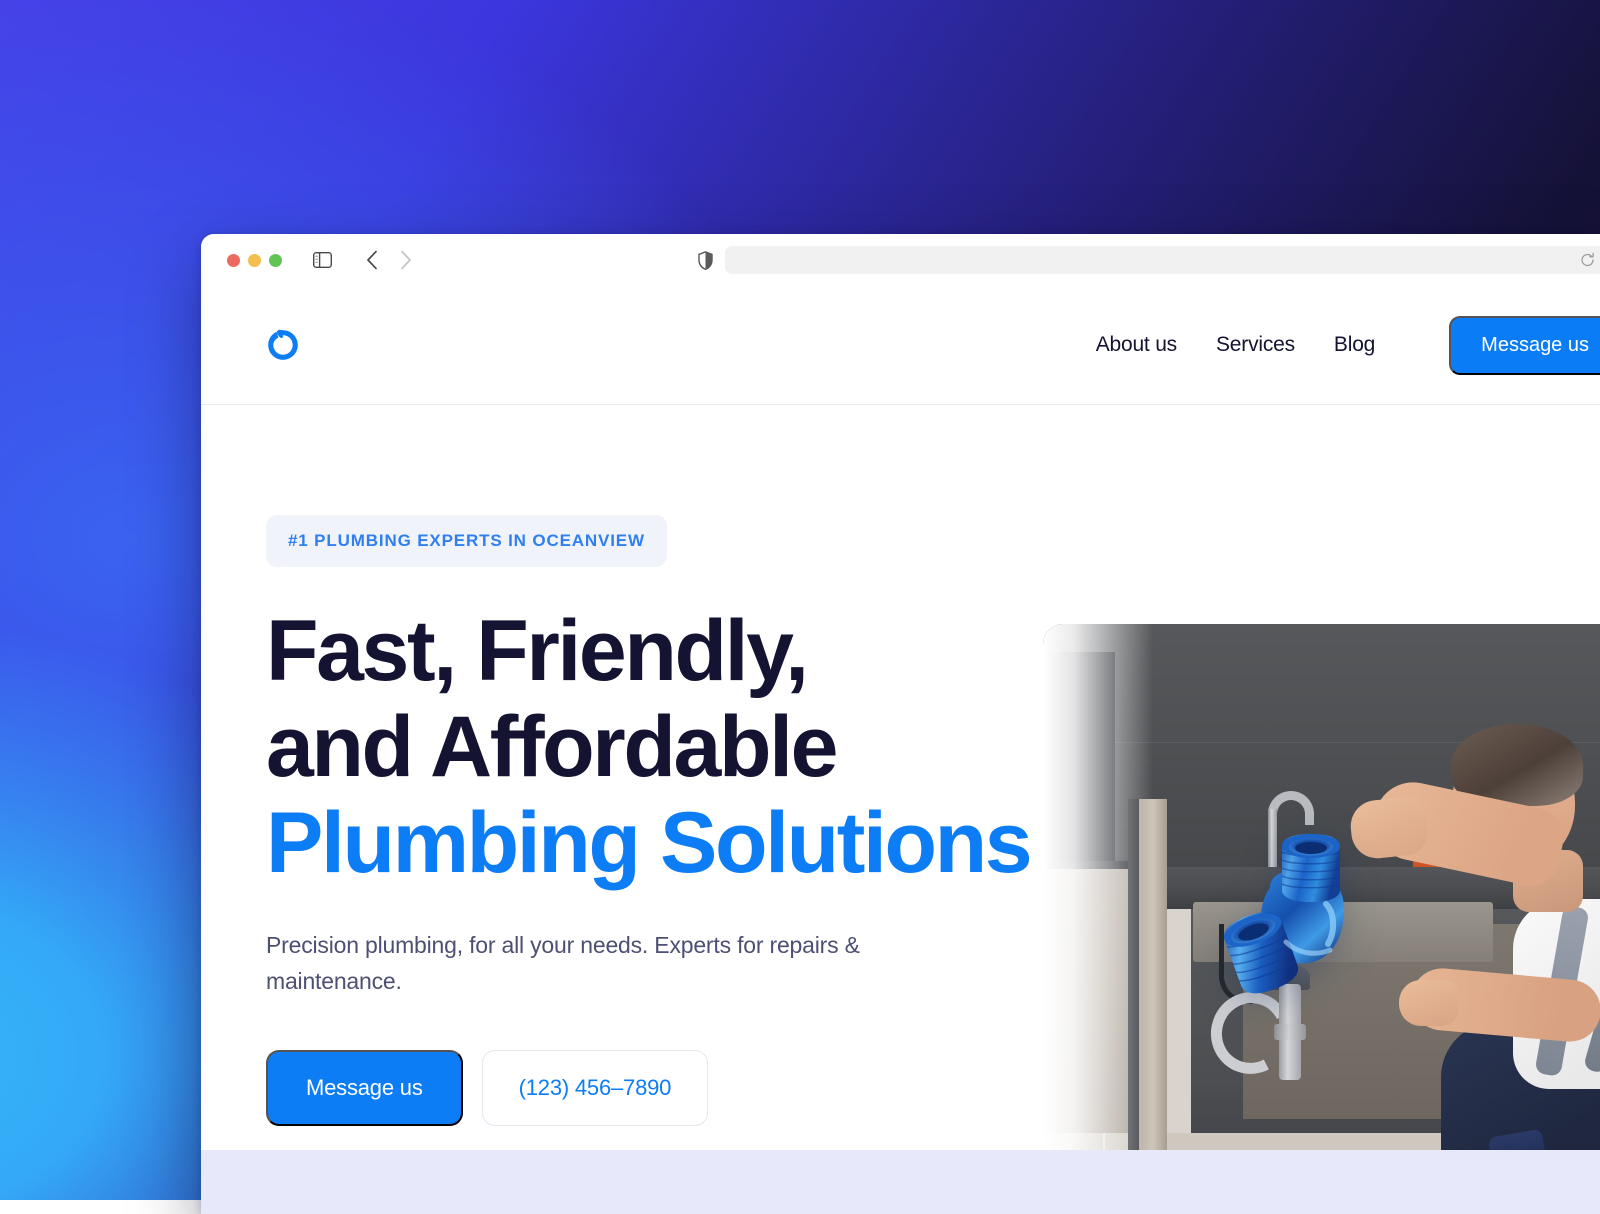  I want to click on blue-pipe-elbow-fitting-graphic, so click(1290, 920).